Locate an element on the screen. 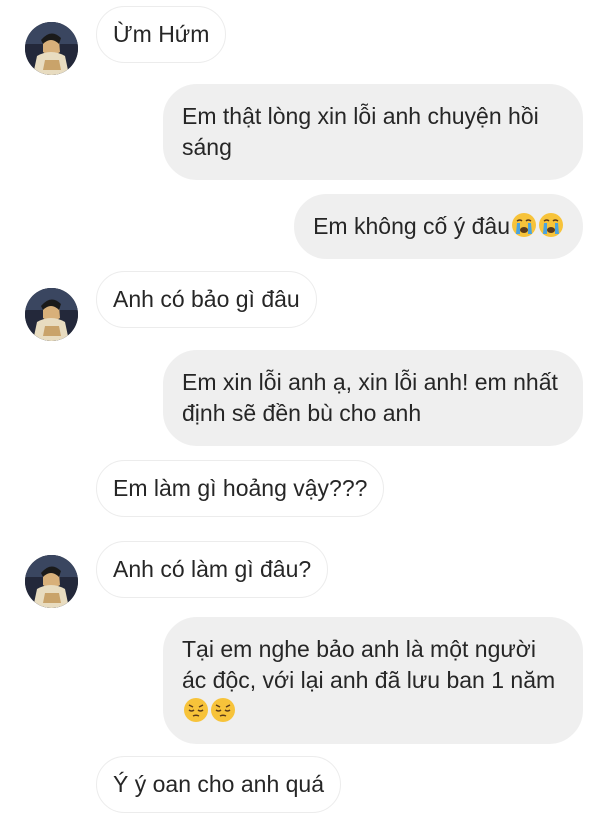 Image resolution: width=600 pixels, height=821 pixels. message-incoming: Em làm gì hoảng vậy??? is located at coordinates (240, 488).